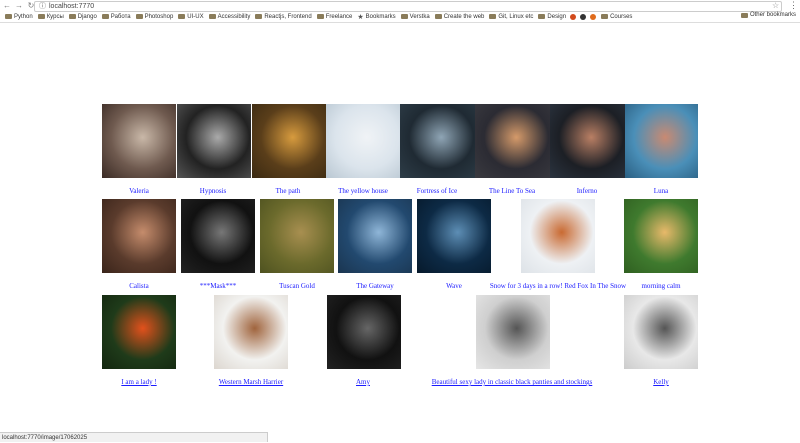  I want to click on bookmark-item: Курсы, so click(50, 16).